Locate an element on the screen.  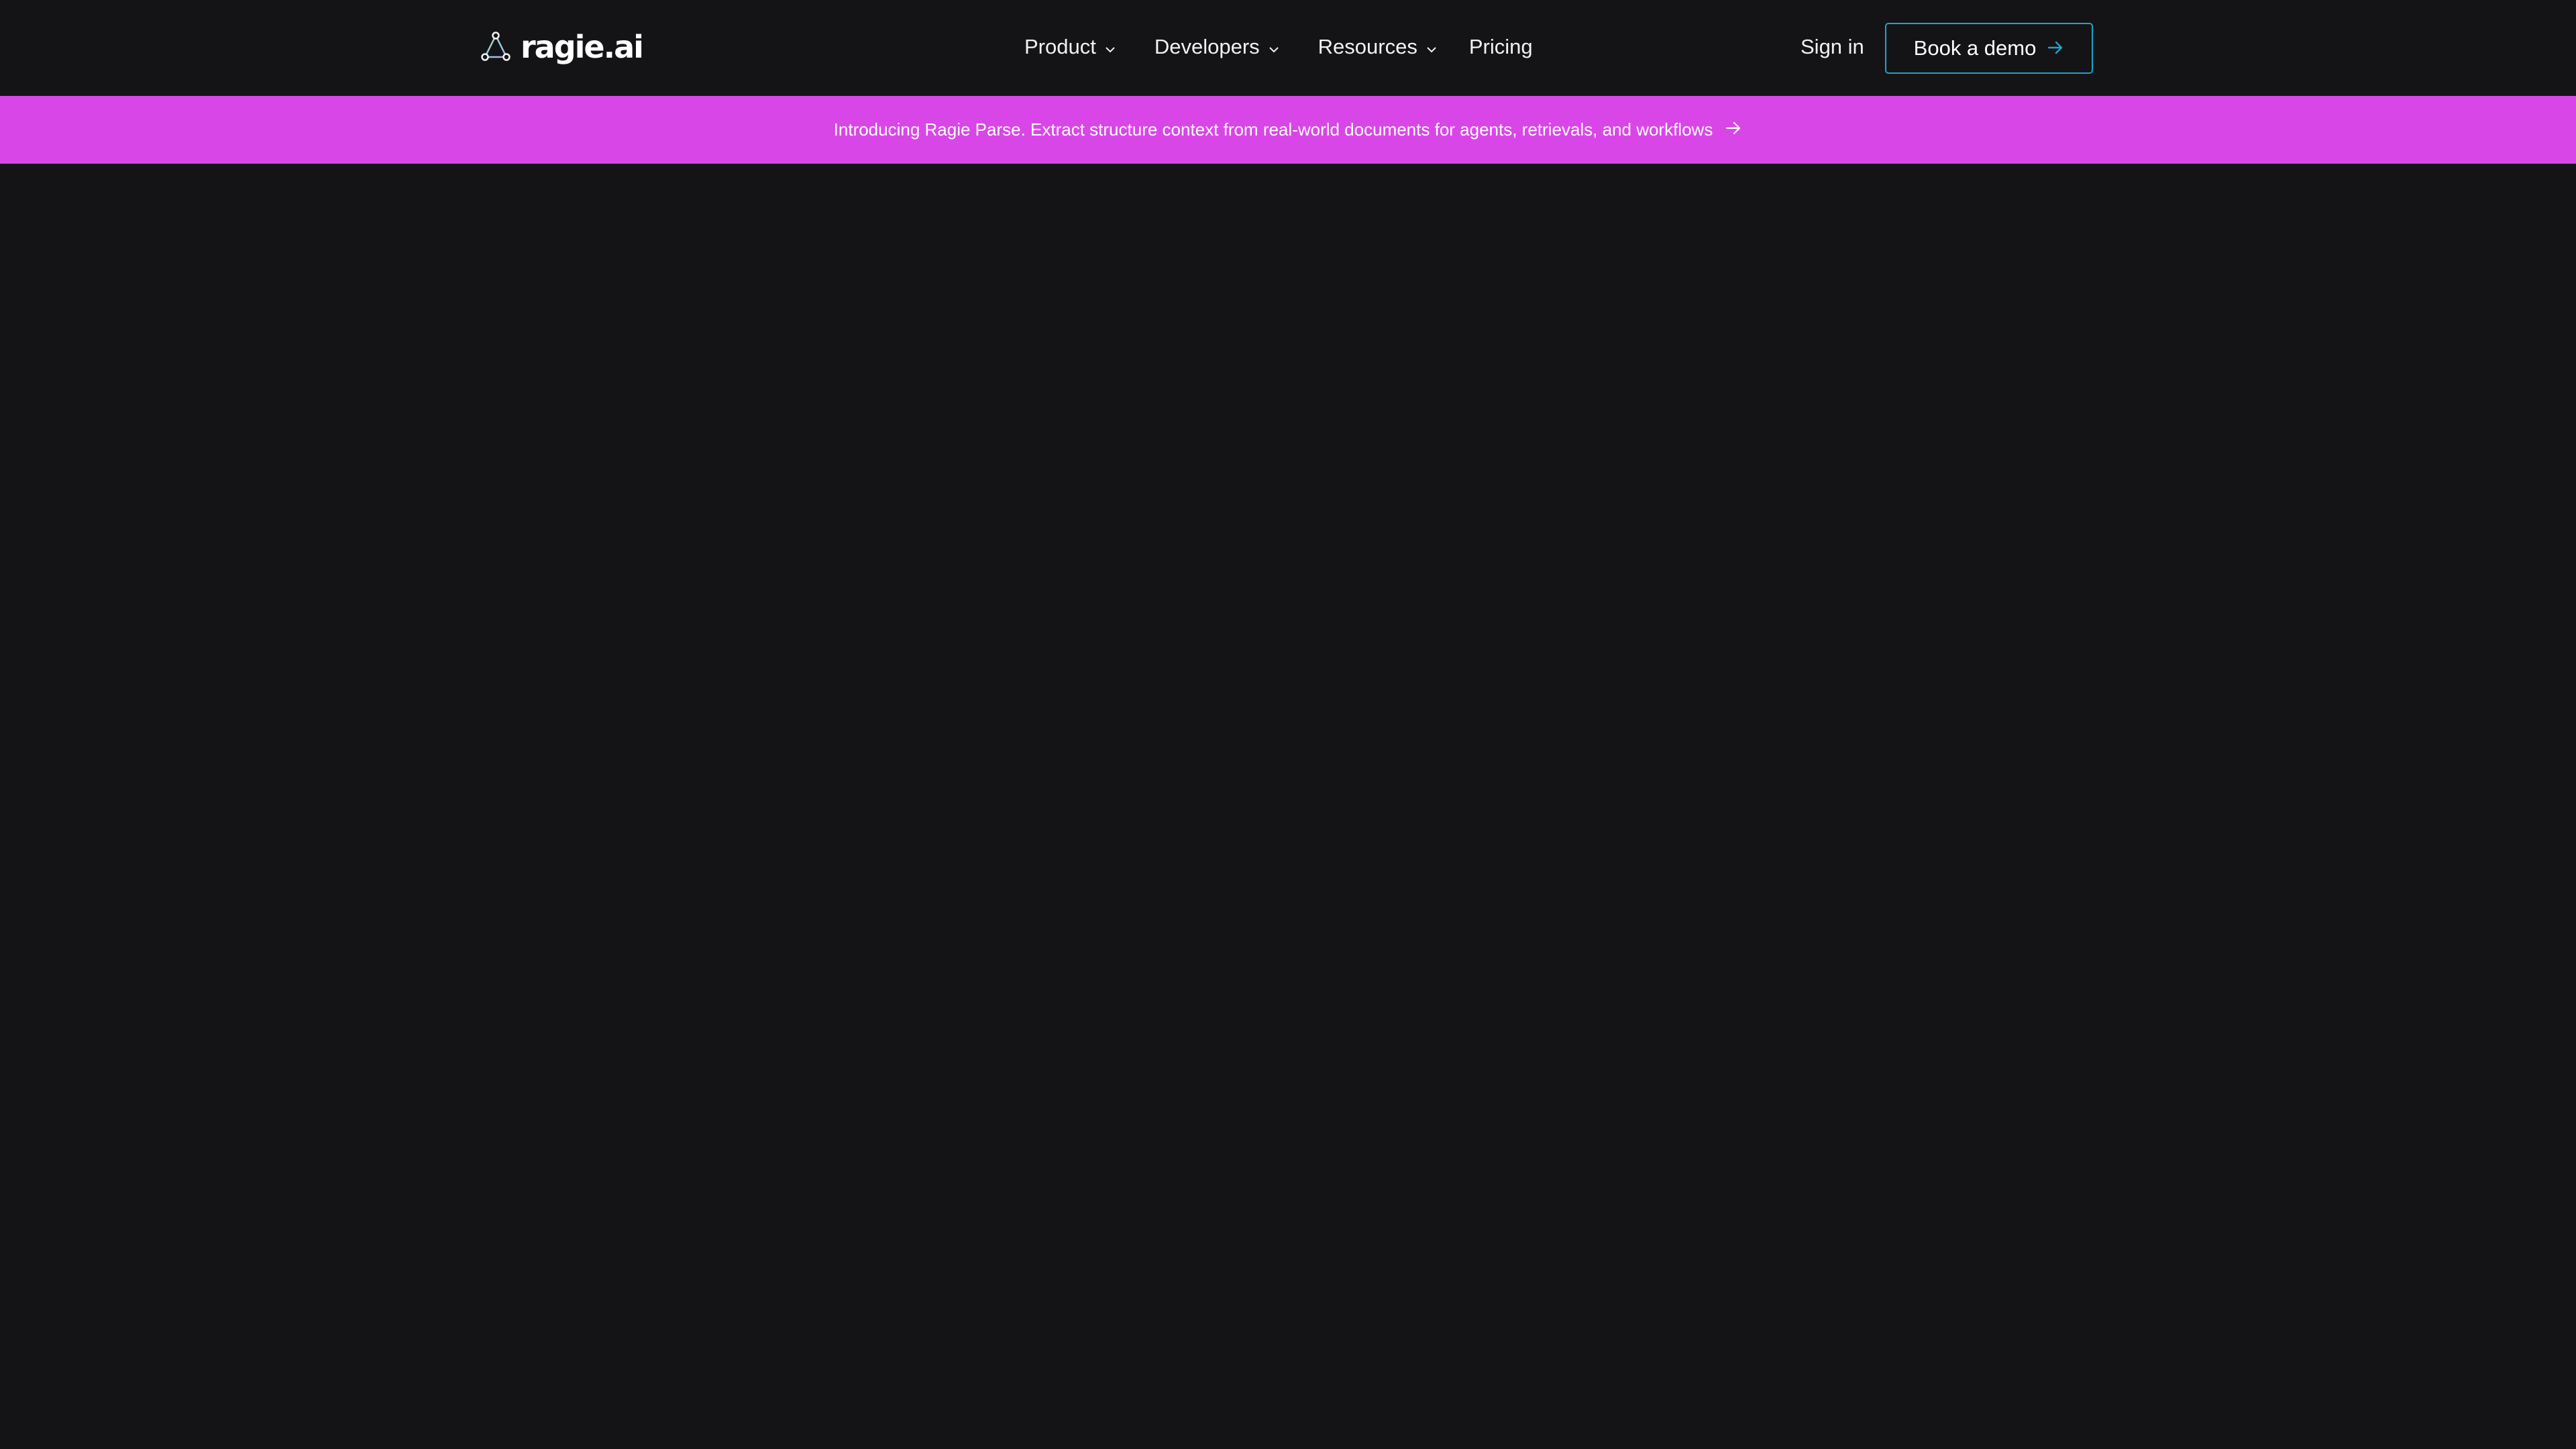
book-demo-button: Book a demo is located at coordinates (1989, 48).